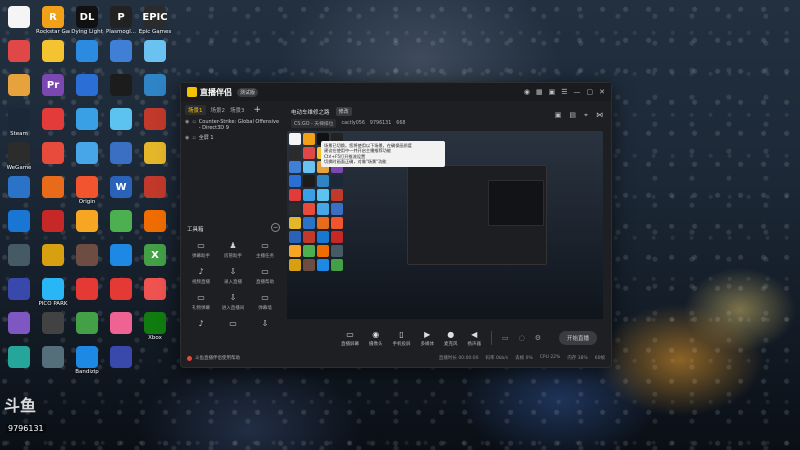  What do you see at coordinates (233, 276) in the screenshot?
I see `tool-button: ⇩ 录入直播` at bounding box center [233, 276].